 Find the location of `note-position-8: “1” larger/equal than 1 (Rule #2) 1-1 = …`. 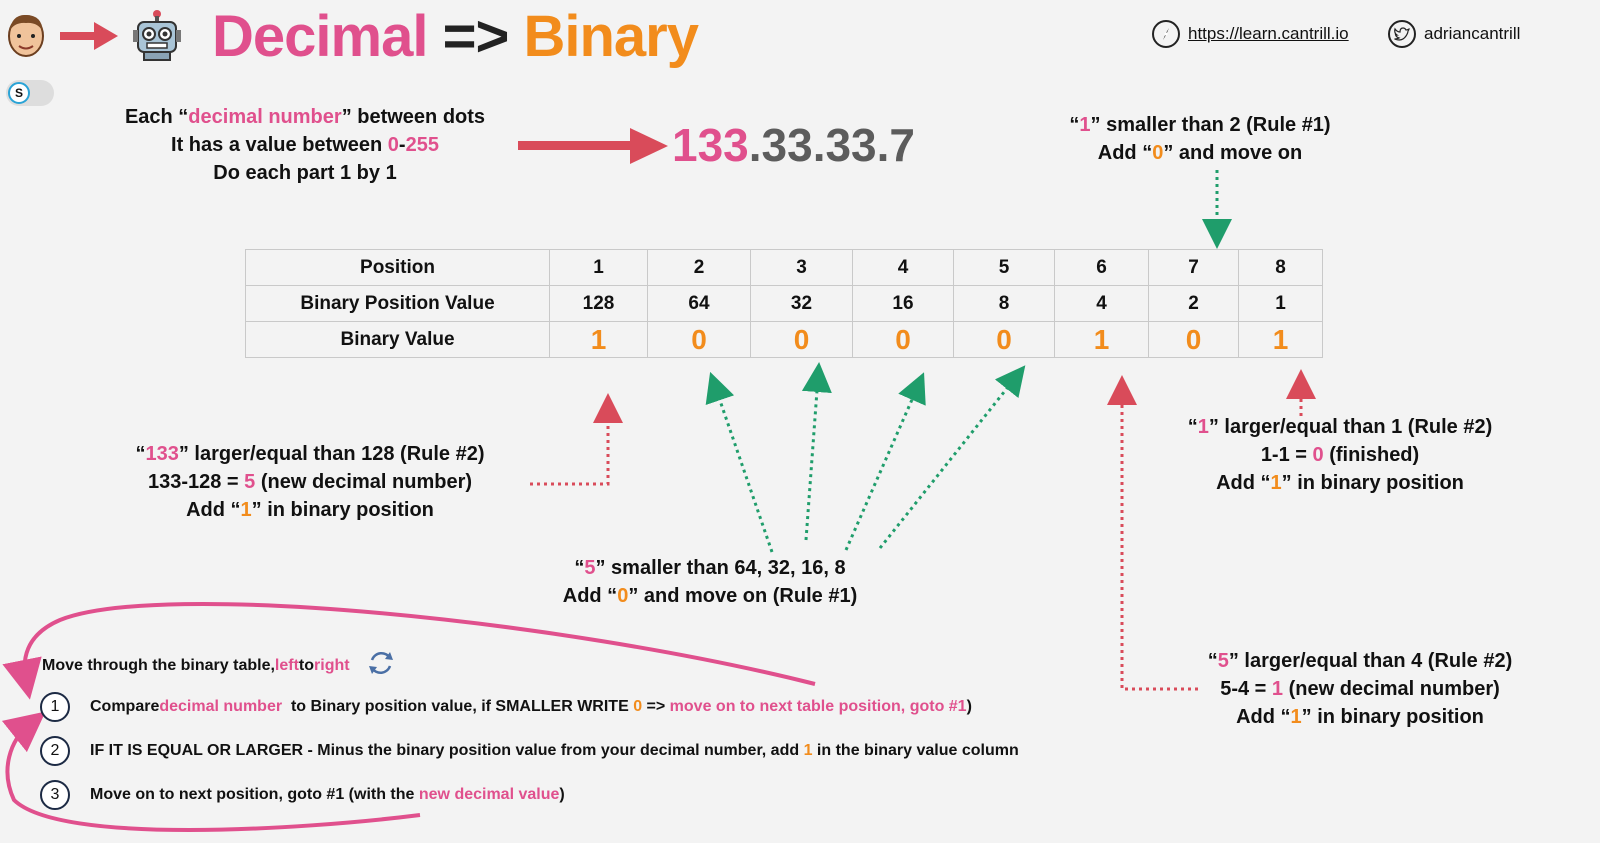

note-position-8: “1” larger/equal than 1 (Rule #2) 1-1 = … is located at coordinates (1340, 455).